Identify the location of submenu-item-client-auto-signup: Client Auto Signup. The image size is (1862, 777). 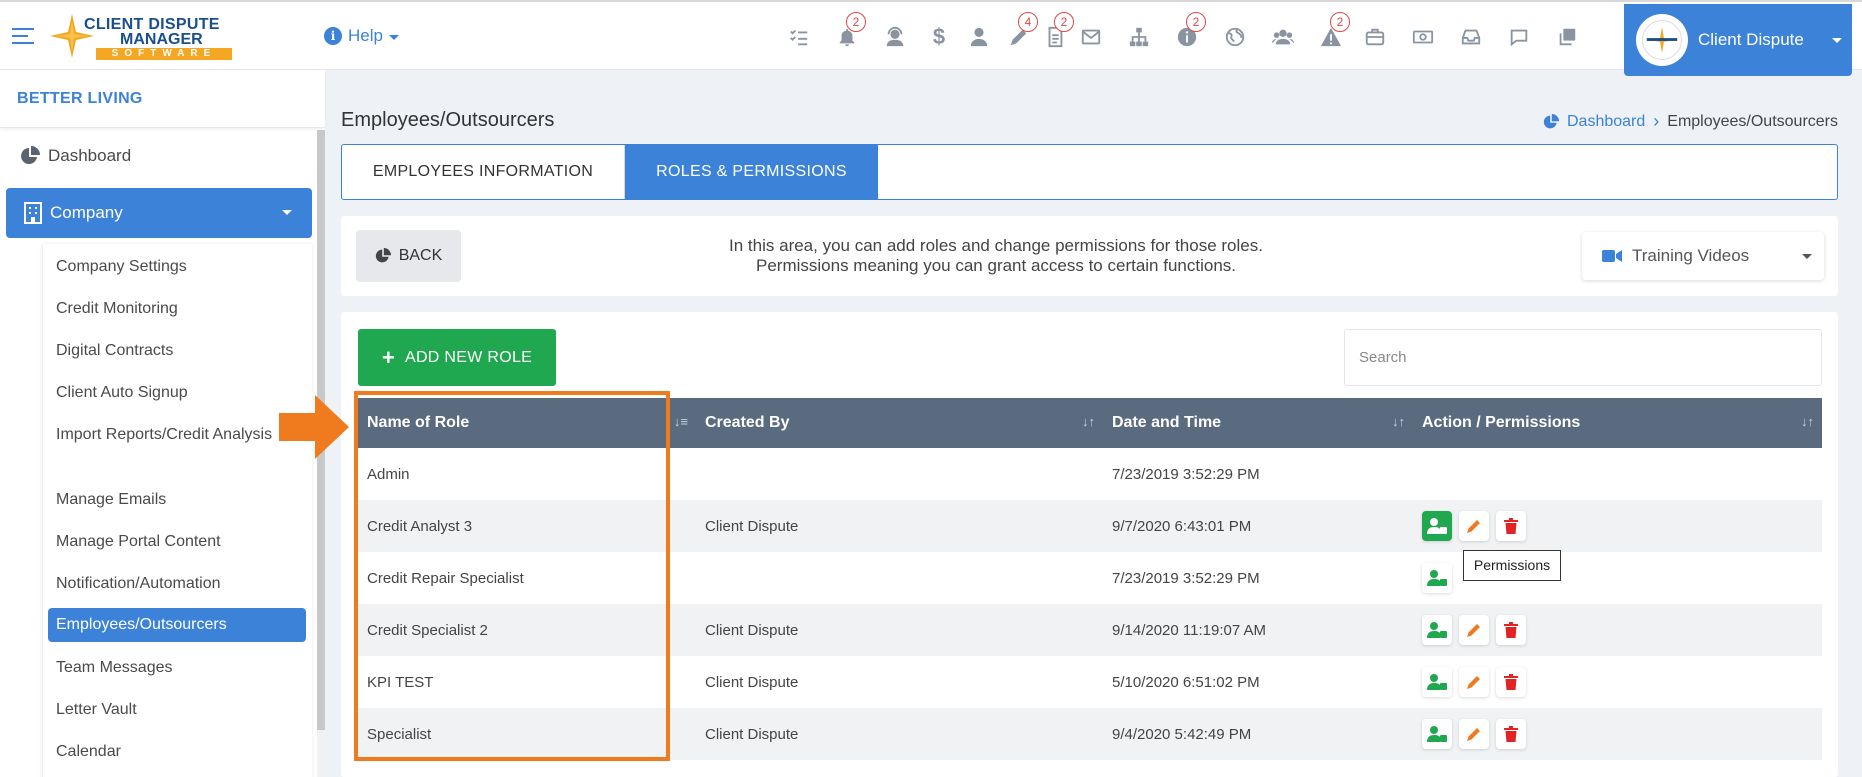
(178, 393).